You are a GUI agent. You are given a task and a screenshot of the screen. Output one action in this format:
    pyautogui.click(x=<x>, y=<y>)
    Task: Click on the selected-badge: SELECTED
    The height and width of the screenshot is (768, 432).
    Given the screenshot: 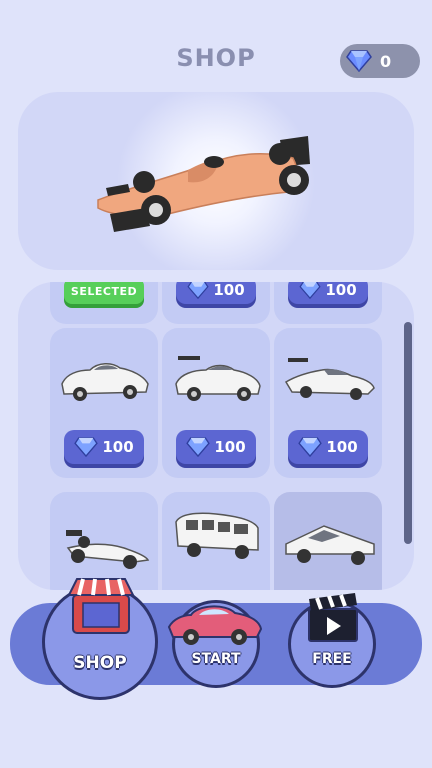 What is the action you would take?
    pyautogui.click(x=104, y=293)
    